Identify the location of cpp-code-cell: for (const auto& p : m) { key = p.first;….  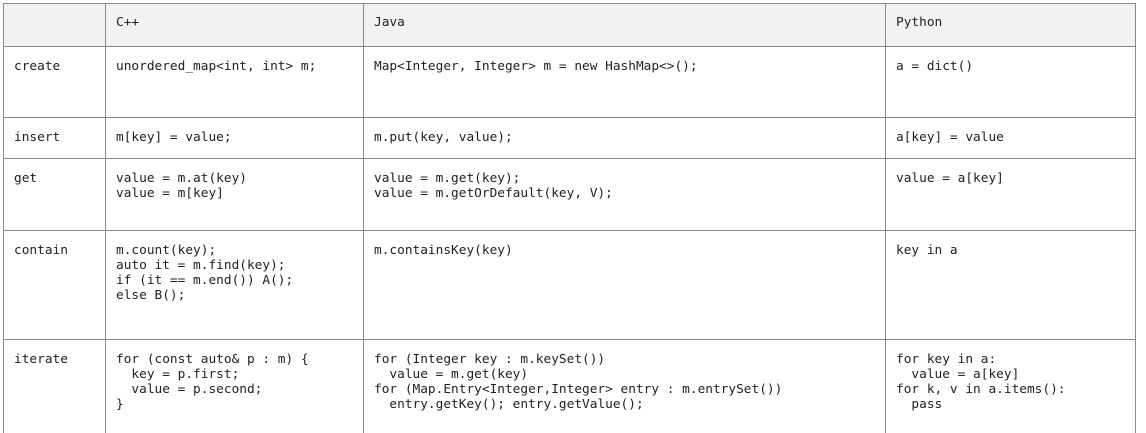
(234, 386).